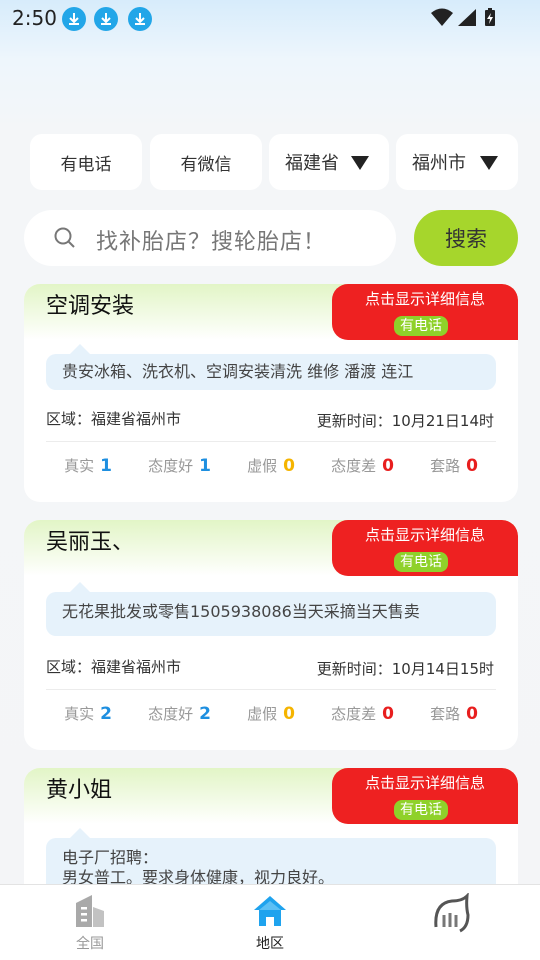  Describe the element at coordinates (452, 913) in the screenshot. I see `profile-icon` at that location.